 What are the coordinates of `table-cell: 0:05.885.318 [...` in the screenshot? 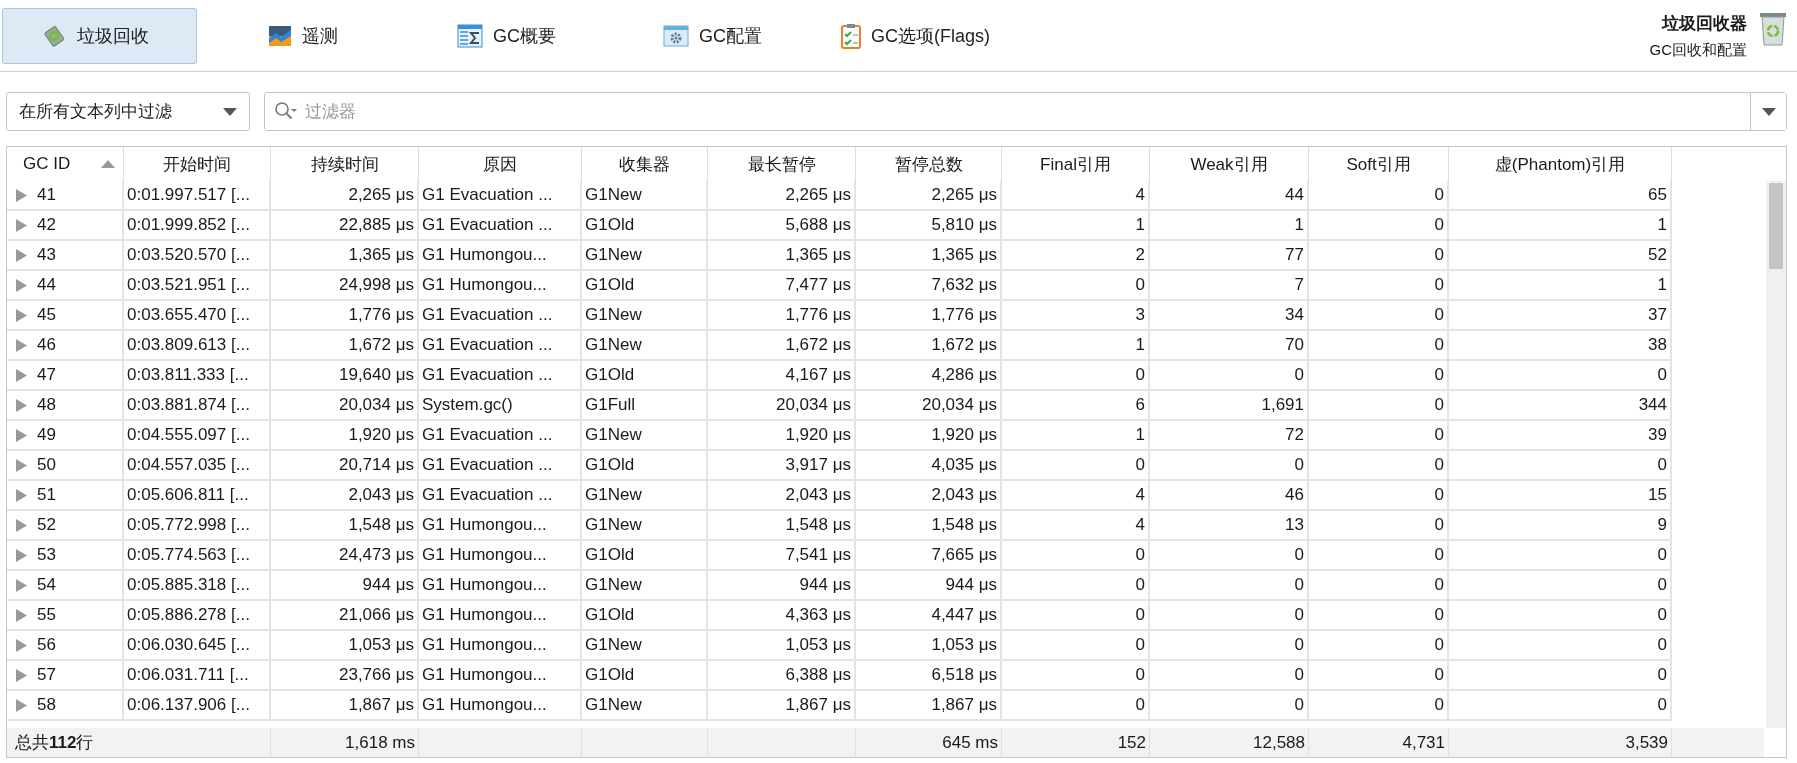 It's located at (197, 586).